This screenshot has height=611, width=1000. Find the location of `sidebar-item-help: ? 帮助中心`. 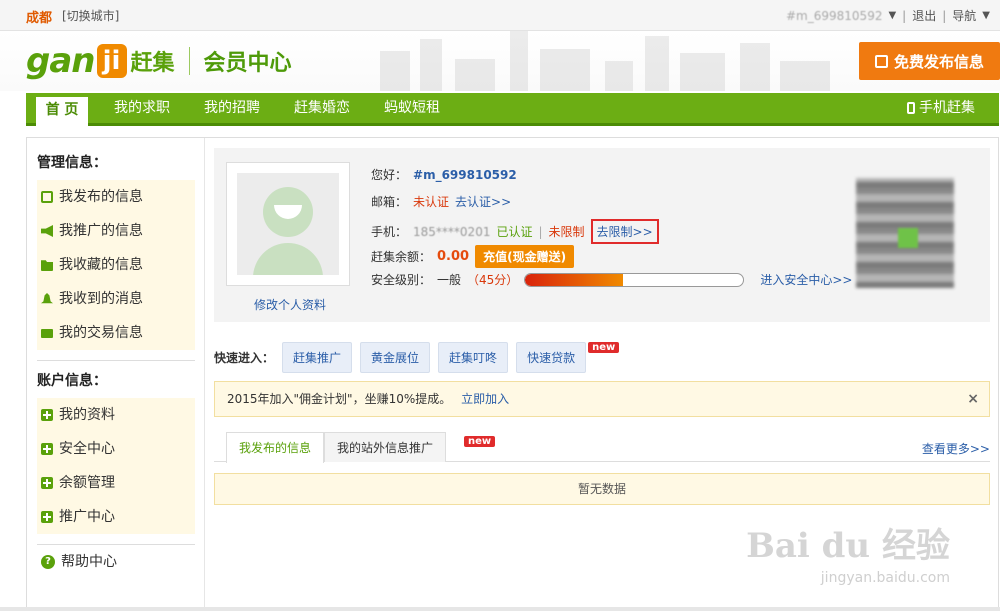

sidebar-item-help: ? 帮助中心 is located at coordinates (77, 562).